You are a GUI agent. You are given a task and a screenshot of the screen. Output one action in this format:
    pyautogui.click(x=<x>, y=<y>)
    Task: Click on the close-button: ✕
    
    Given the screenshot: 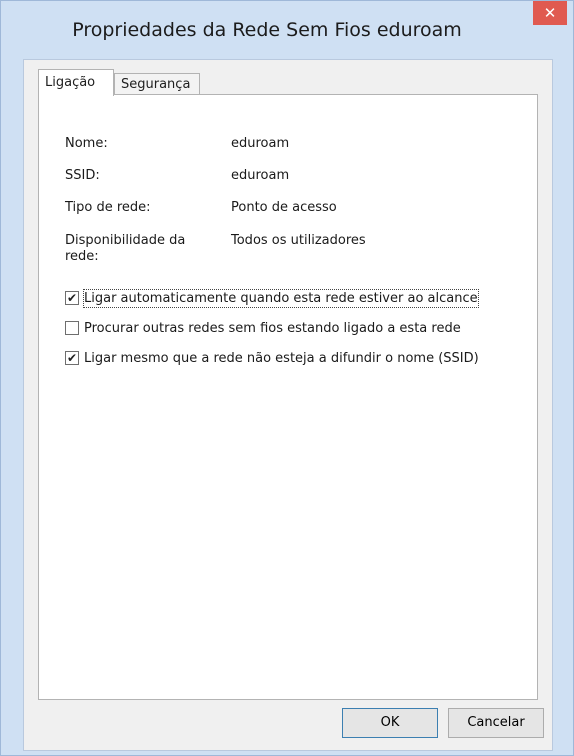 What is the action you would take?
    pyautogui.click(x=550, y=13)
    